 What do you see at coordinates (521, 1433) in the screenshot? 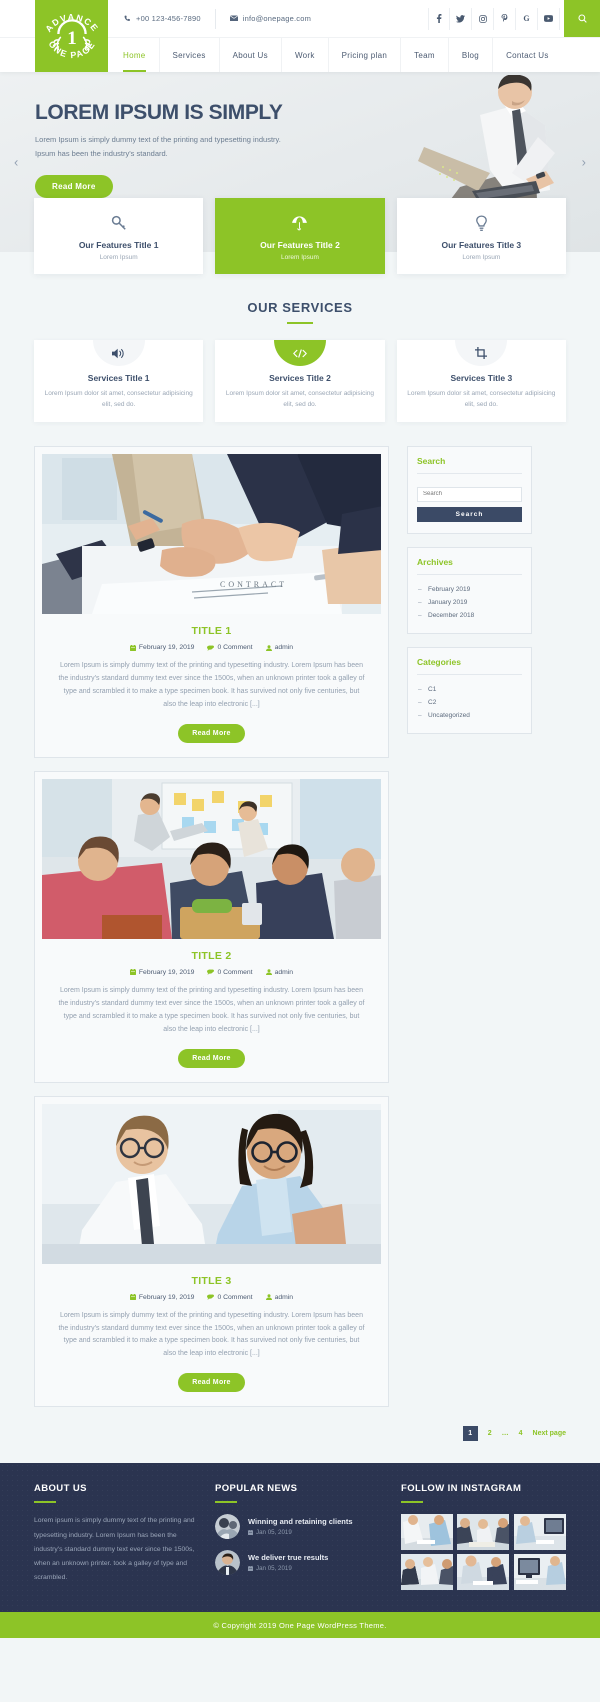
I see `page-4-button: 4` at bounding box center [521, 1433].